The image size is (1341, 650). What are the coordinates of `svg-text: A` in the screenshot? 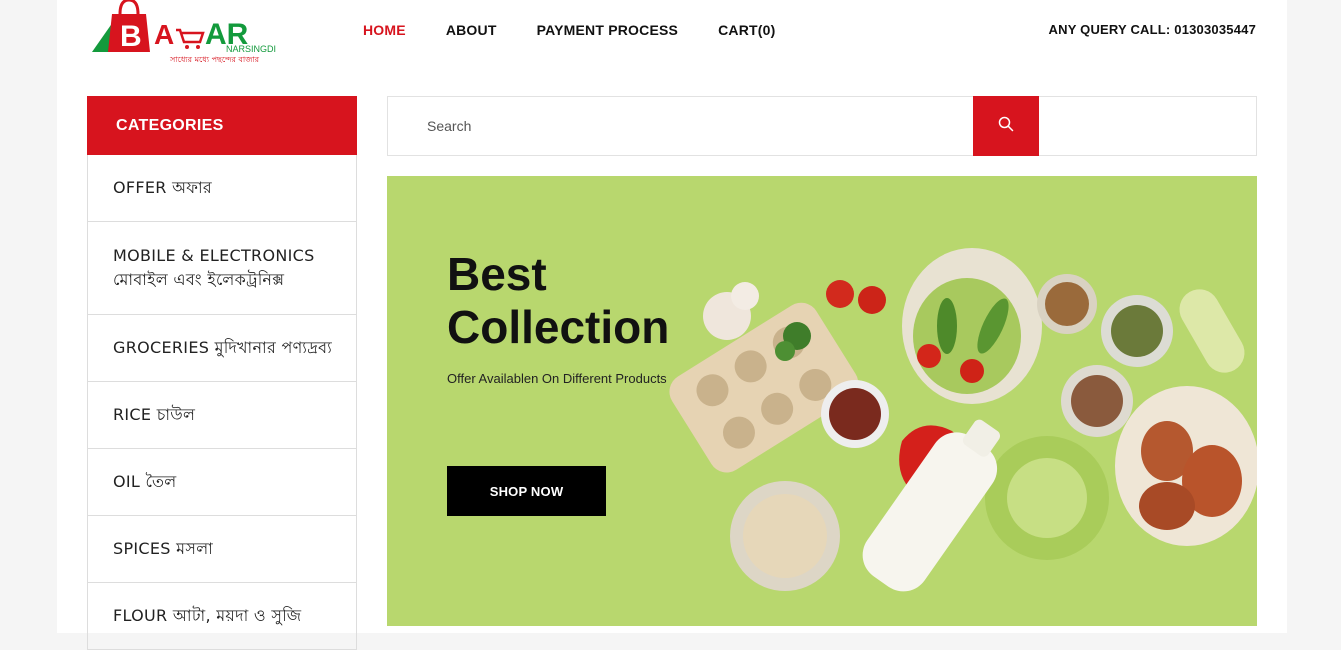 It's located at (164, 34).